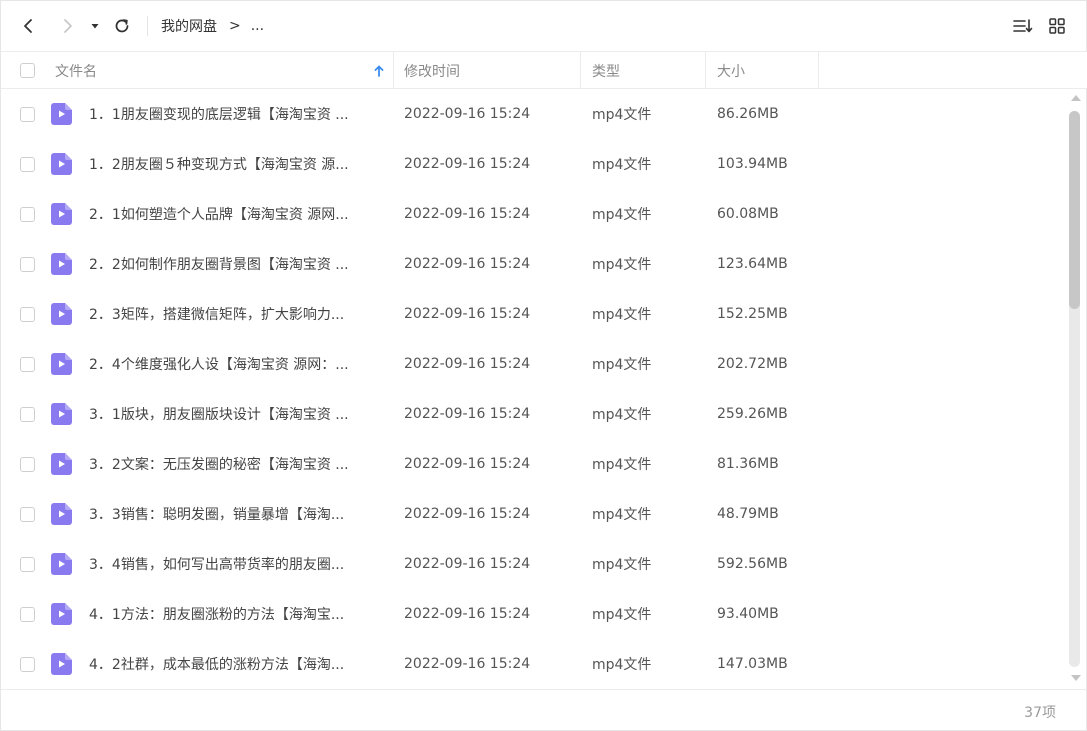 The height and width of the screenshot is (731, 1087). I want to click on file-size: 60.08MB, so click(748, 214).